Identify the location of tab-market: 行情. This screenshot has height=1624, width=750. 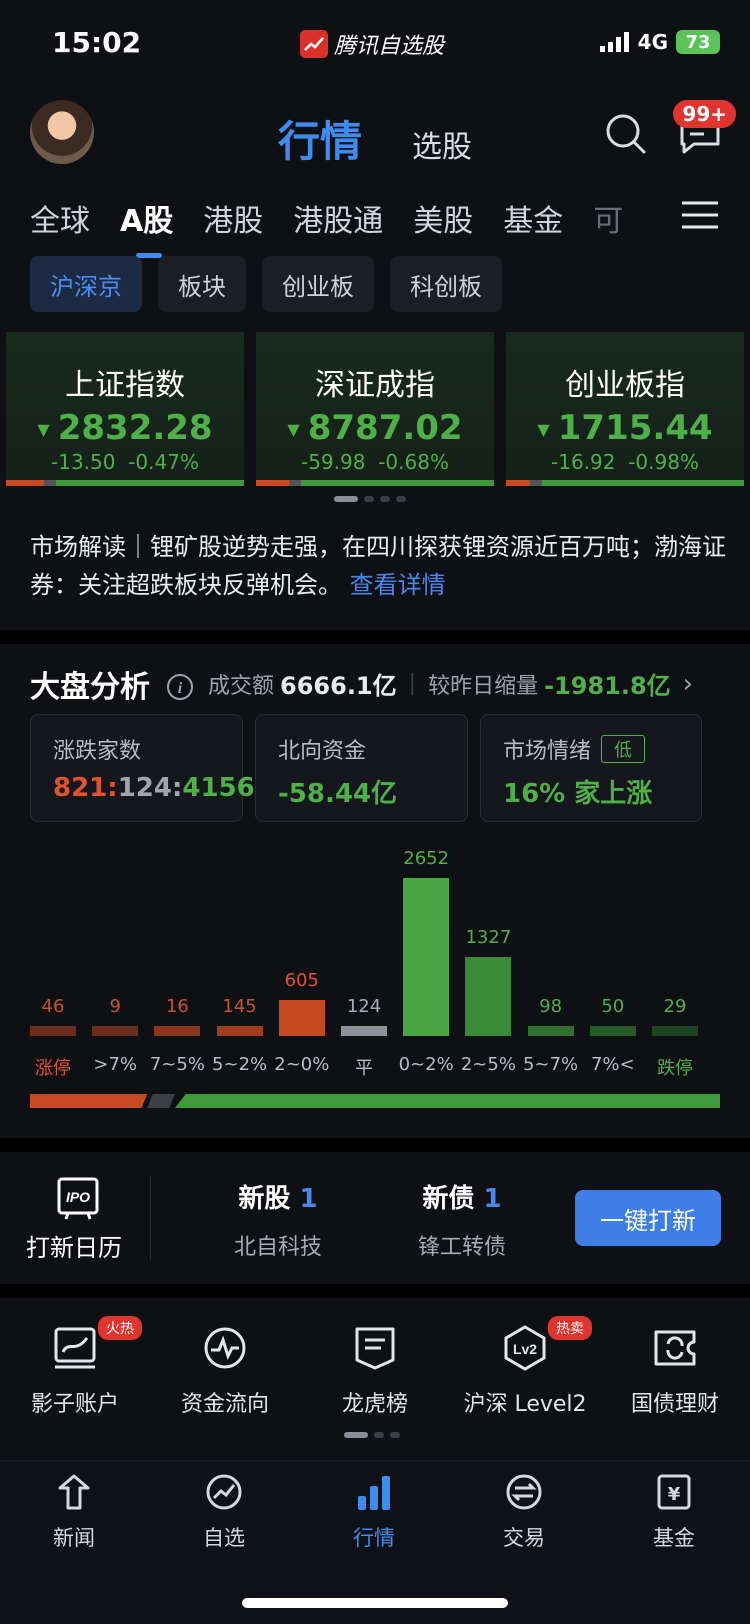
(320, 138).